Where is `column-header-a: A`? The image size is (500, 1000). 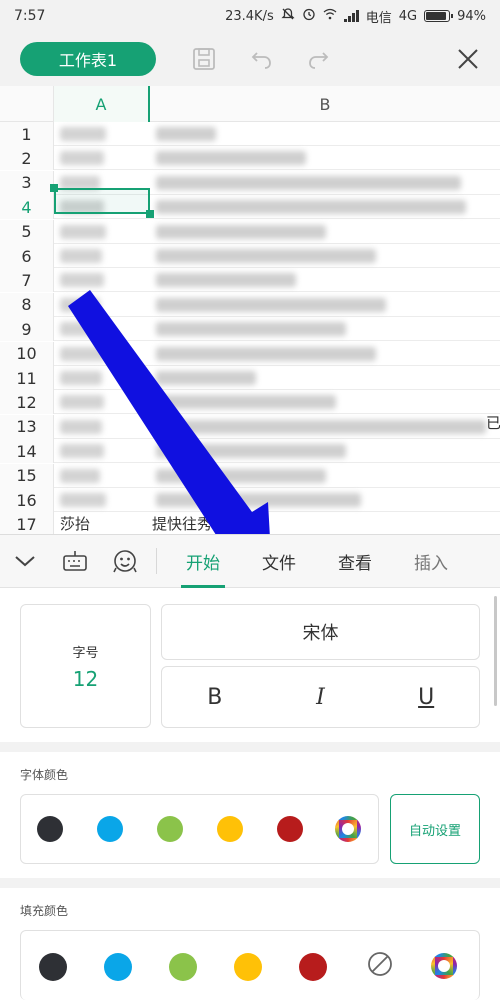 column-header-a: A is located at coordinates (102, 104).